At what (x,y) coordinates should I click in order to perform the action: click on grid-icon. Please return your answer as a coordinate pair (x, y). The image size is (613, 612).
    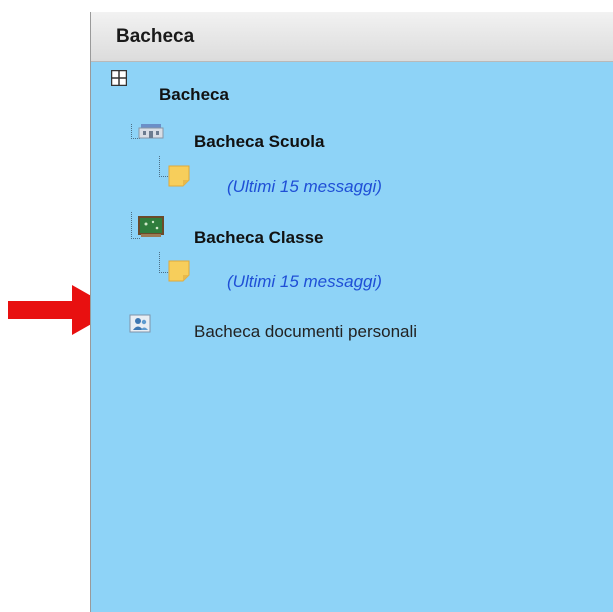
    Looking at the image, I should click on (119, 78).